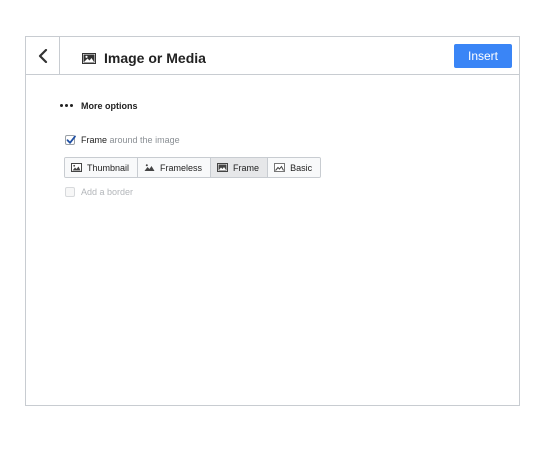 The image size is (547, 450). I want to click on style-frame-button: Frame, so click(240, 167).